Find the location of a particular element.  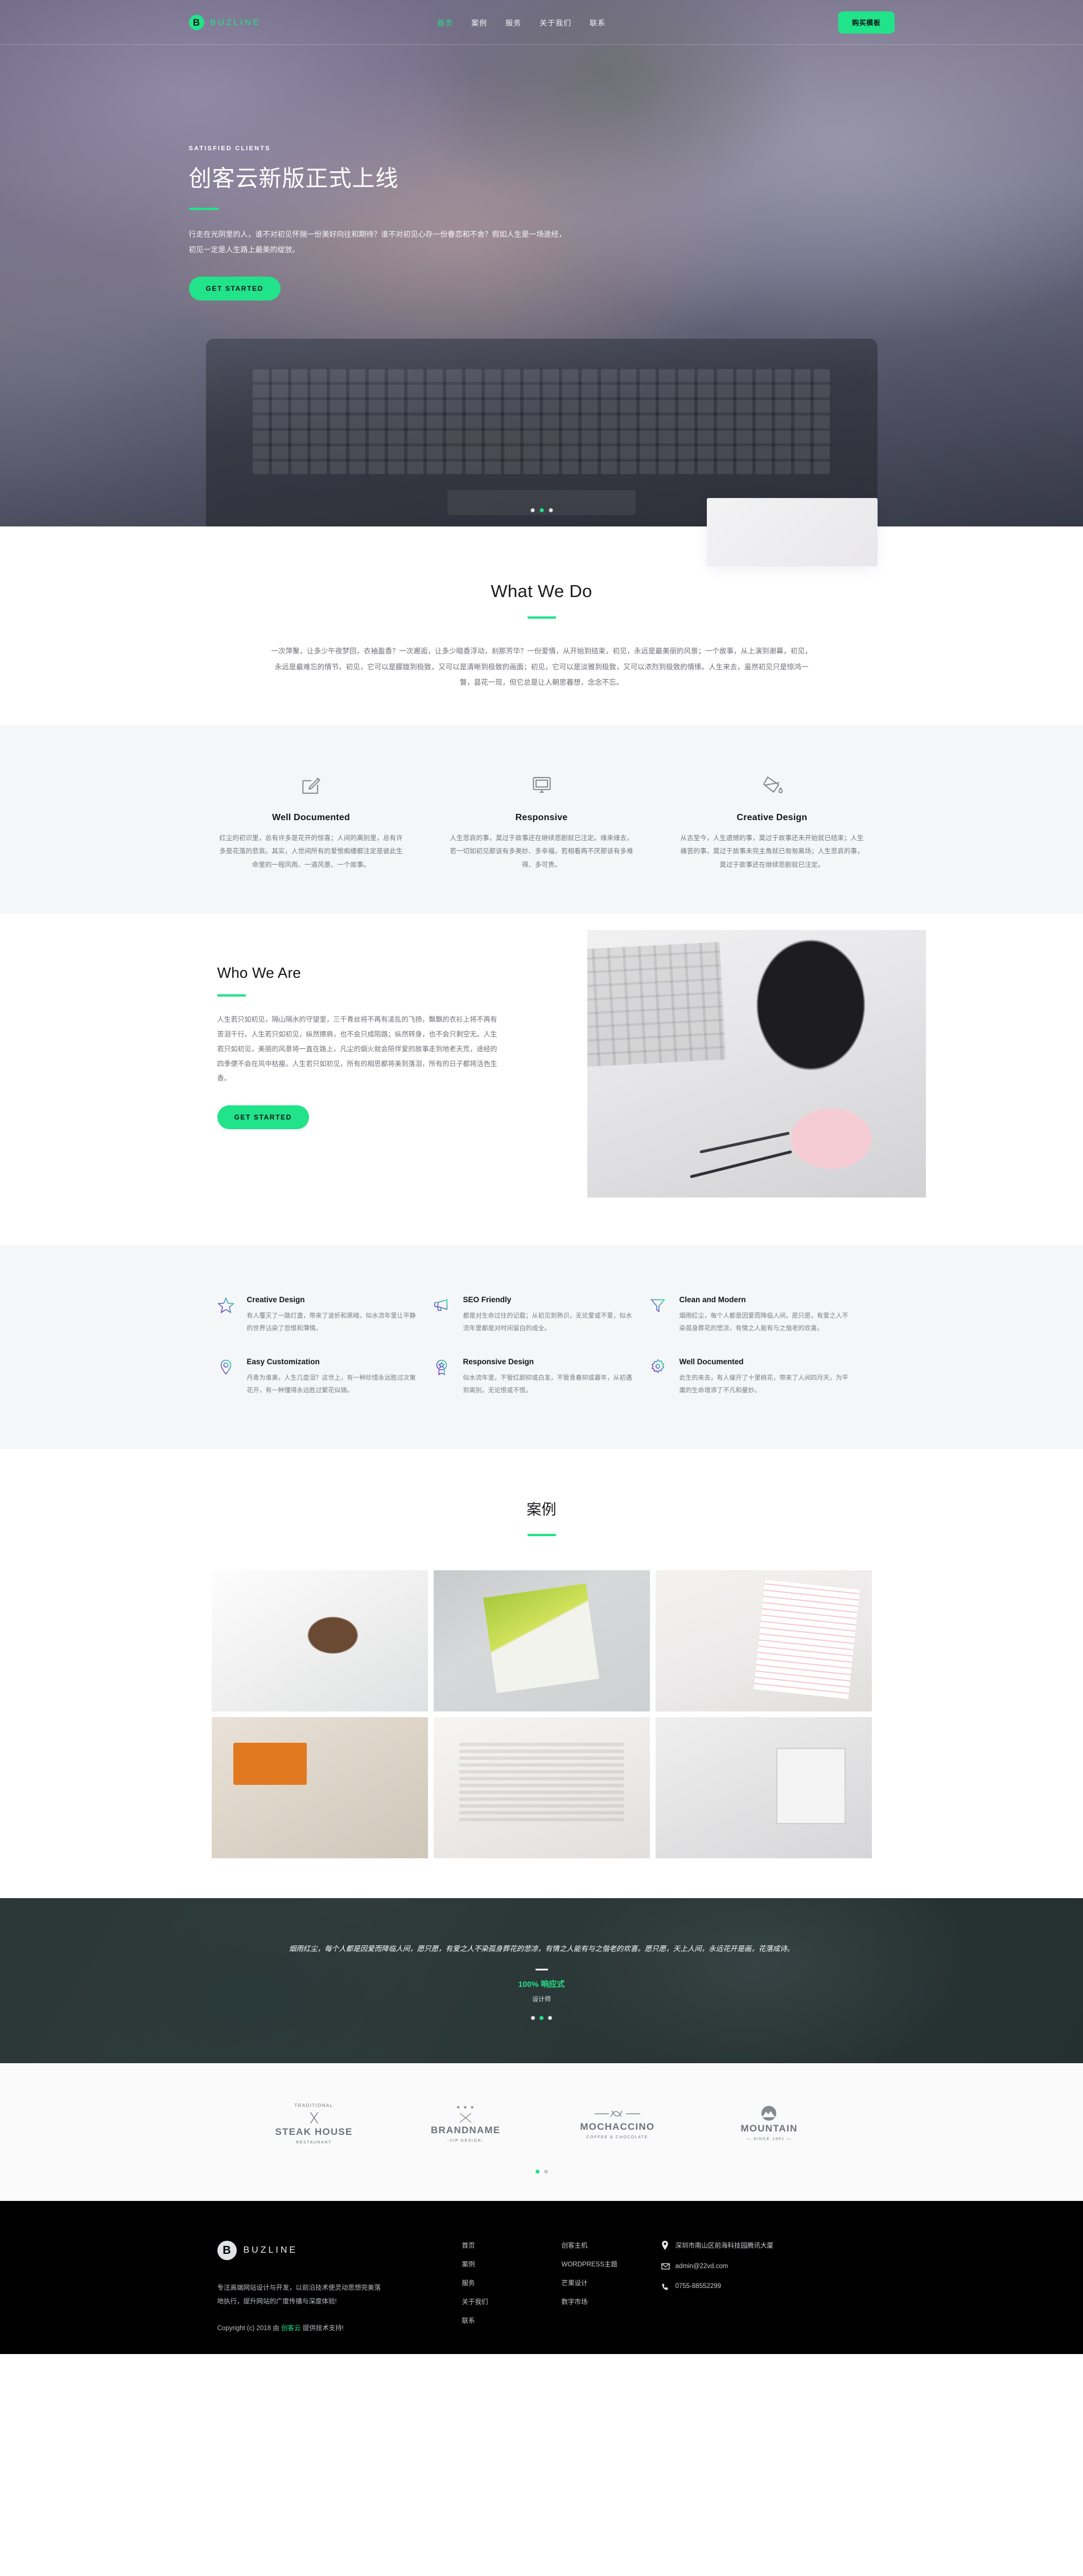

footer-brand-mark-icon: B is located at coordinates (227, 2250).